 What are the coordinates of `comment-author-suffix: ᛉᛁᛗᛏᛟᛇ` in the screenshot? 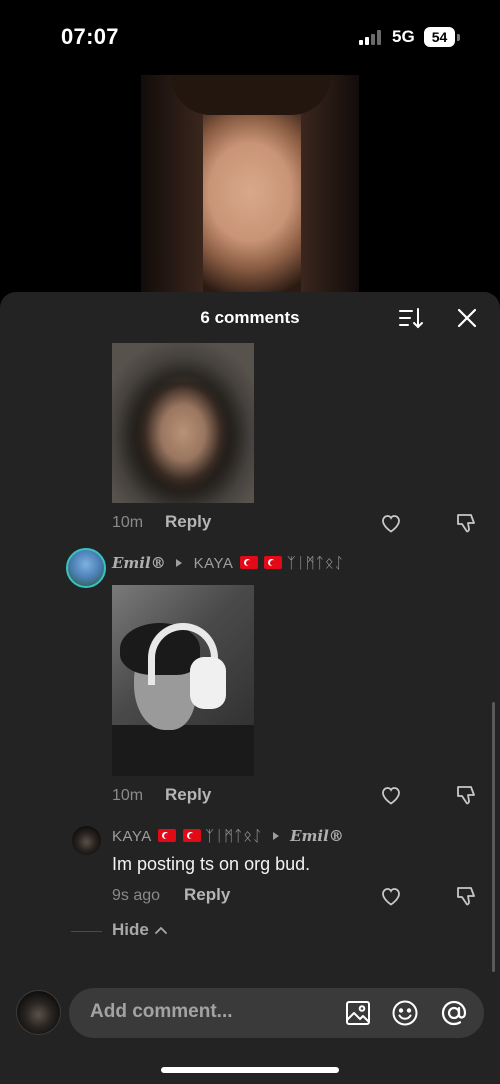 It's located at (234, 836).